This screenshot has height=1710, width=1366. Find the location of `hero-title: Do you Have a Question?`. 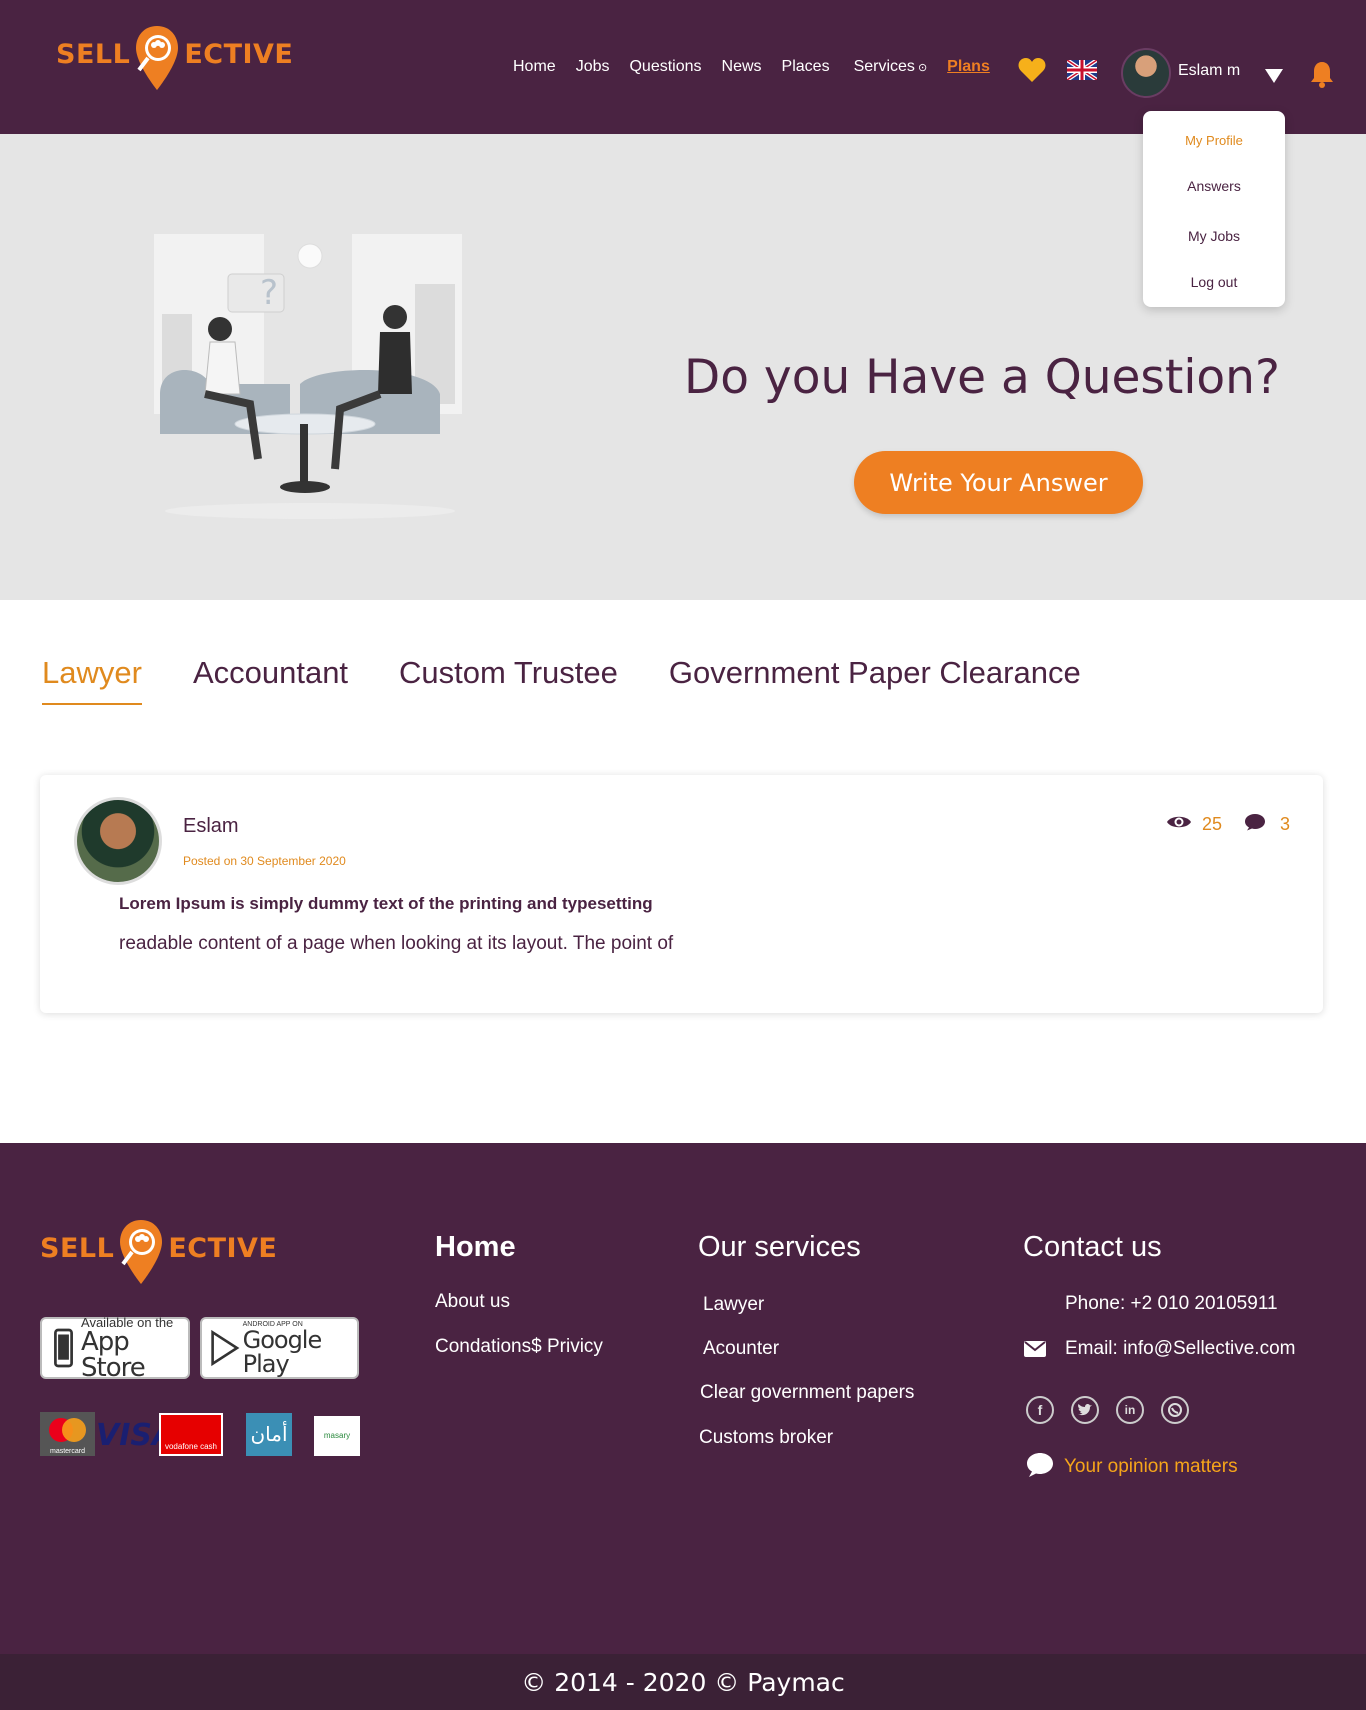

hero-title: Do you Have a Question? is located at coordinates (982, 377).